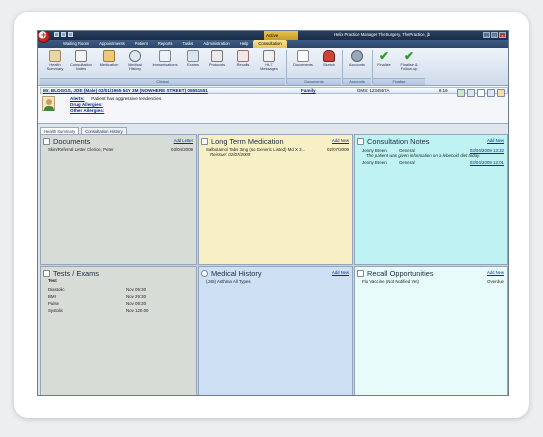  I want to click on phone-icon, so click(471, 93).